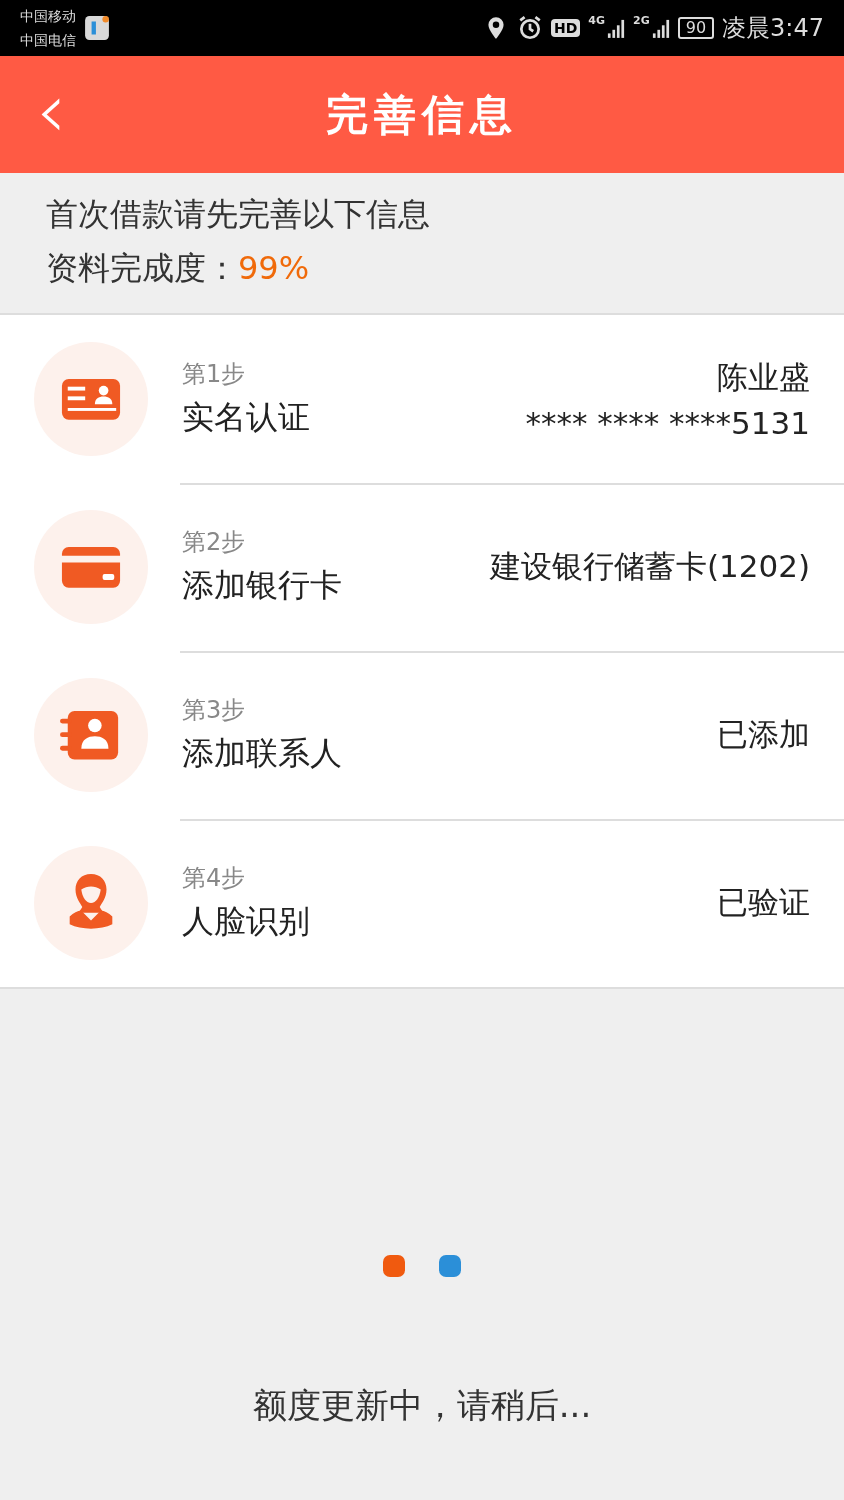 The width and height of the screenshot is (844, 1500). I want to click on progress-value: 99%, so click(274, 268).